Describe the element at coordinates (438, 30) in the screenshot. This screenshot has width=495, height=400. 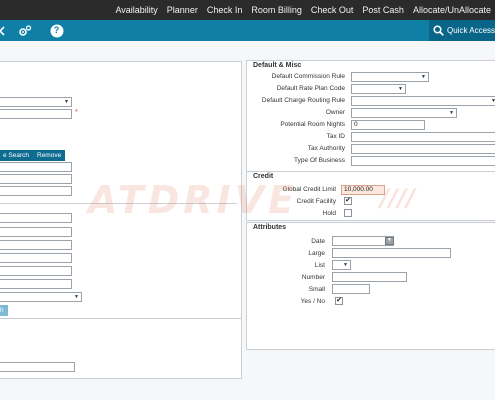
I see `search-icon` at that location.